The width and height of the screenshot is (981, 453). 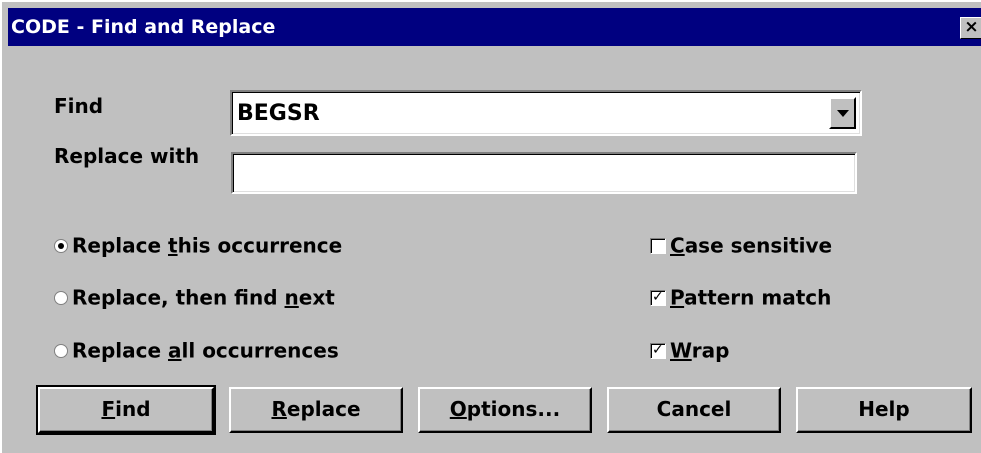 I want to click on radio-label-replace-find-next: Replace, then find next, so click(x=203, y=297).